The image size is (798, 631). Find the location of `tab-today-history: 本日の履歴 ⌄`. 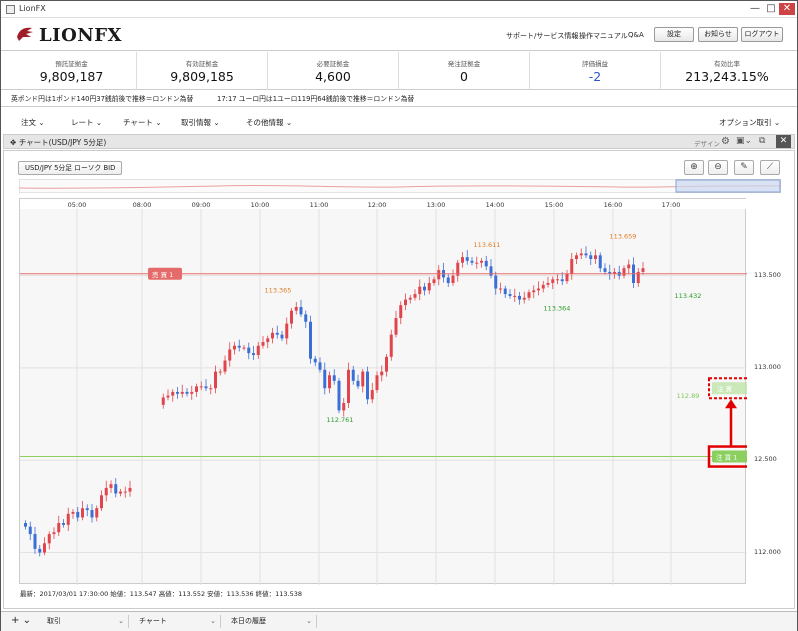

tab-today-history: 本日の履歴 ⌄ is located at coordinates (271, 621).